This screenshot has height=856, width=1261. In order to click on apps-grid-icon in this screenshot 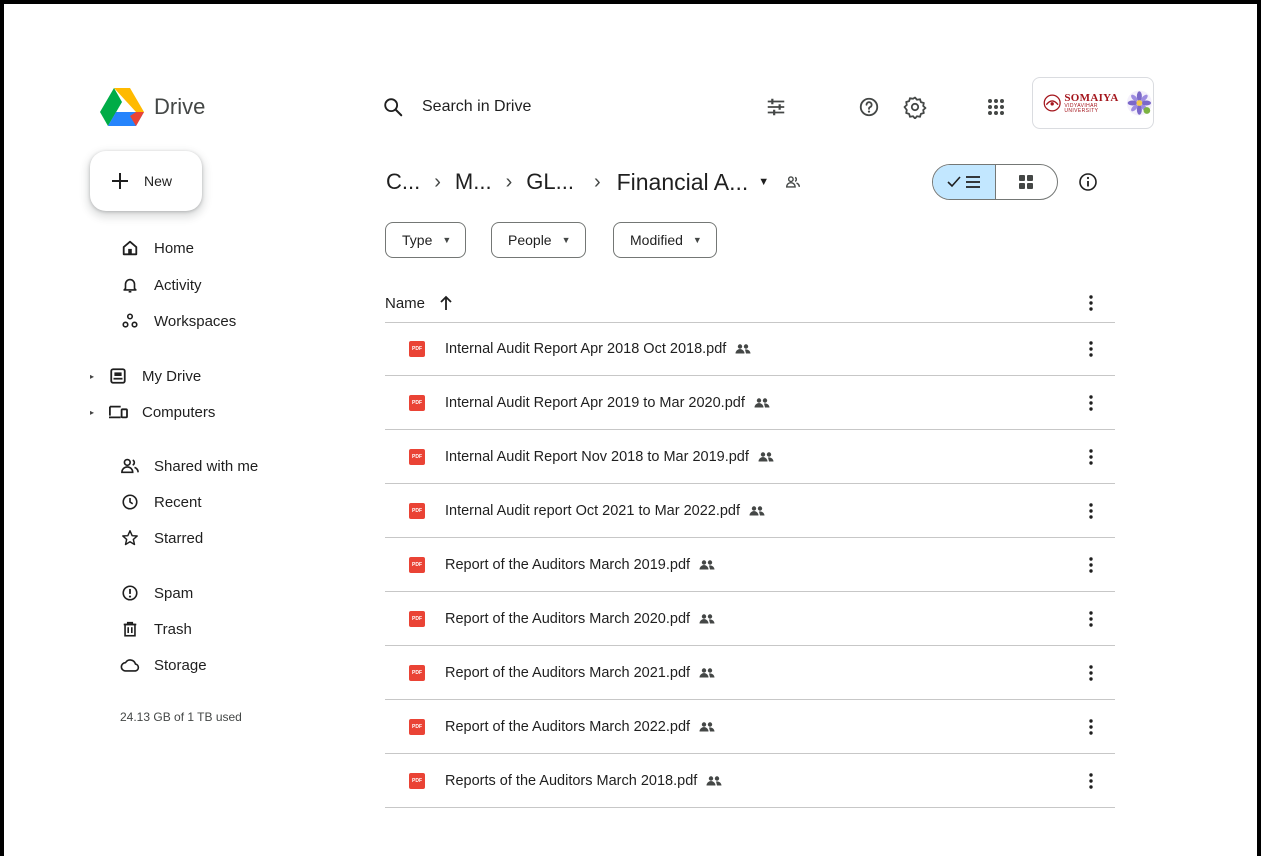, I will do `click(996, 107)`.